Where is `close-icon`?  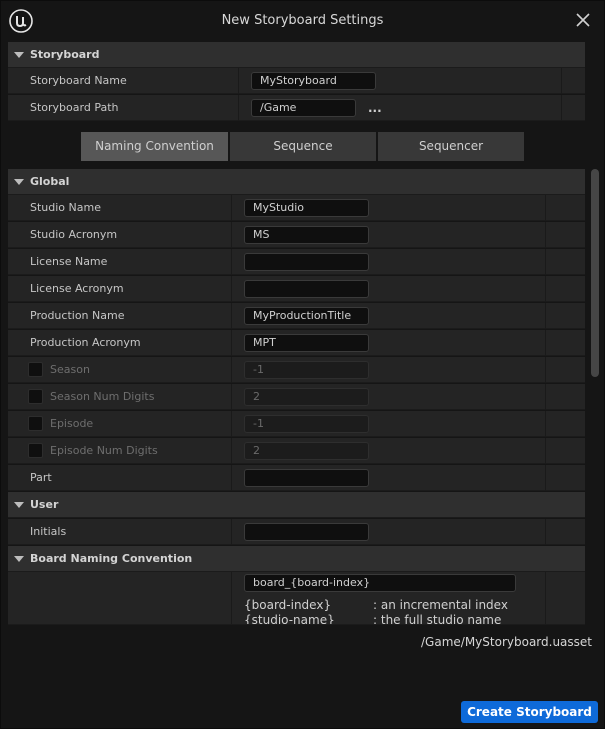
close-icon is located at coordinates (583, 20).